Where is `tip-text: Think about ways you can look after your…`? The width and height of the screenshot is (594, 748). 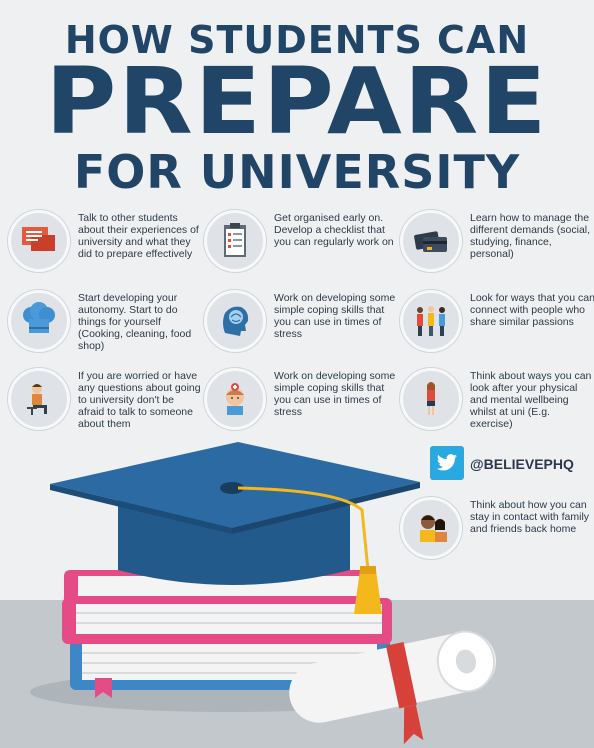
tip-text: Think about ways you can look after your… is located at coordinates (531, 400).